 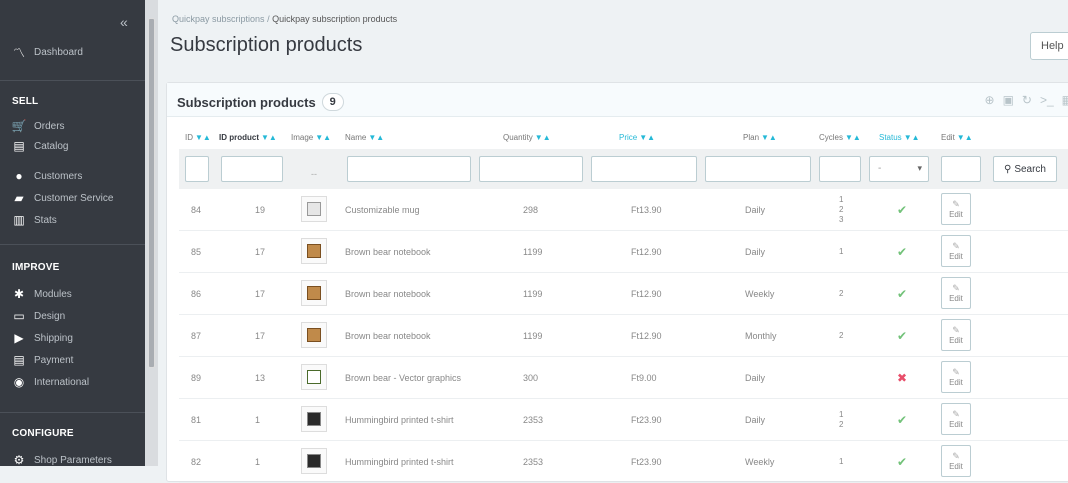 What do you see at coordinates (25, 101) in the screenshot?
I see `section-sell: SELL` at bounding box center [25, 101].